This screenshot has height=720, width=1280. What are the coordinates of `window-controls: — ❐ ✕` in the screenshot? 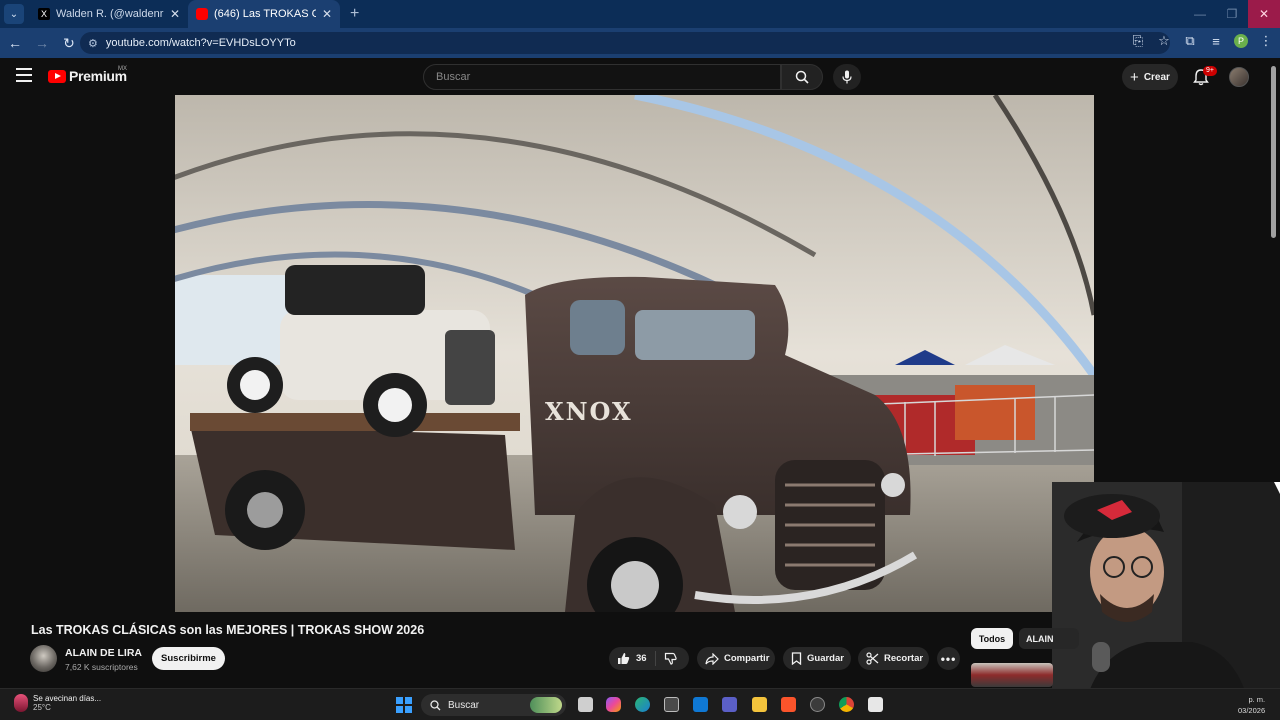 It's located at (1232, 14).